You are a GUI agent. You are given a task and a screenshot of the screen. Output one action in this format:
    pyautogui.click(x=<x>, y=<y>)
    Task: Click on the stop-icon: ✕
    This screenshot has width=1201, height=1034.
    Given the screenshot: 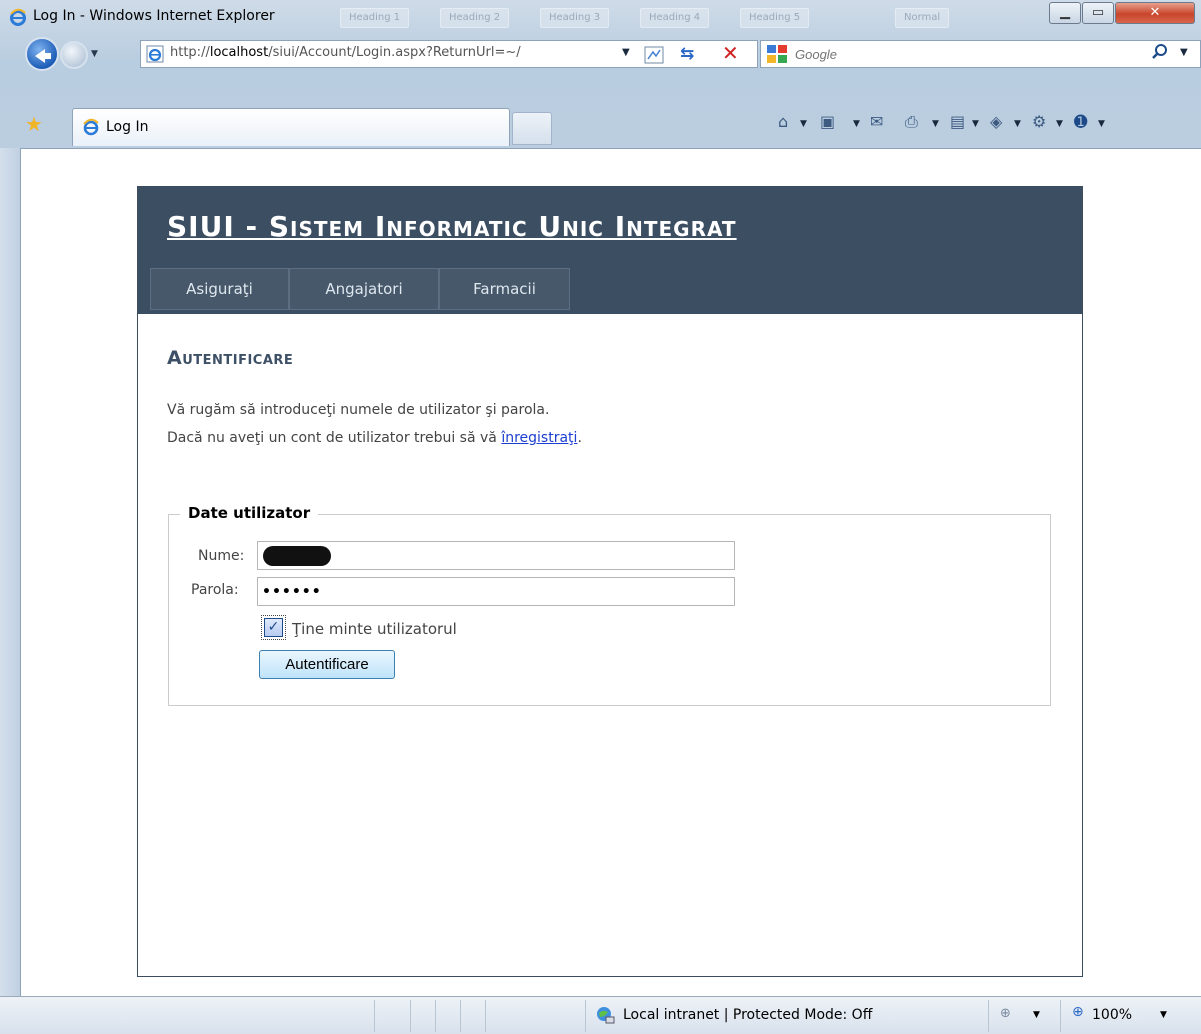 What is the action you would take?
    pyautogui.click(x=730, y=53)
    